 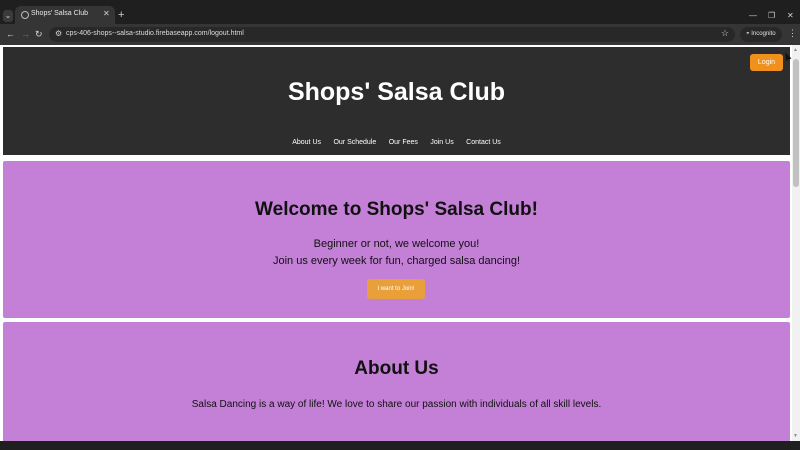 I want to click on globe-icon, so click(x=25, y=15).